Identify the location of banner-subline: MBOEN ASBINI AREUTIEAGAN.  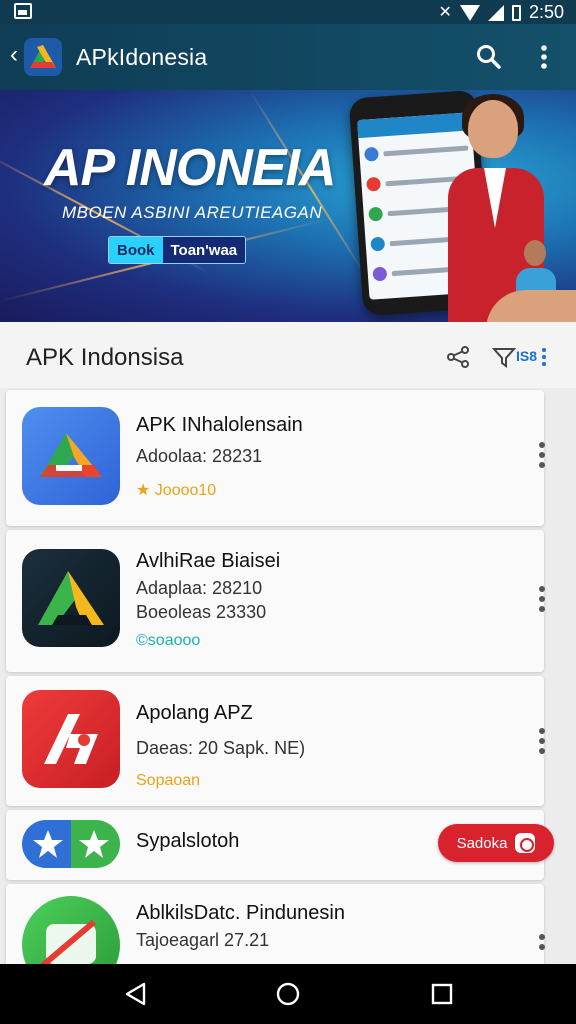
(192, 212).